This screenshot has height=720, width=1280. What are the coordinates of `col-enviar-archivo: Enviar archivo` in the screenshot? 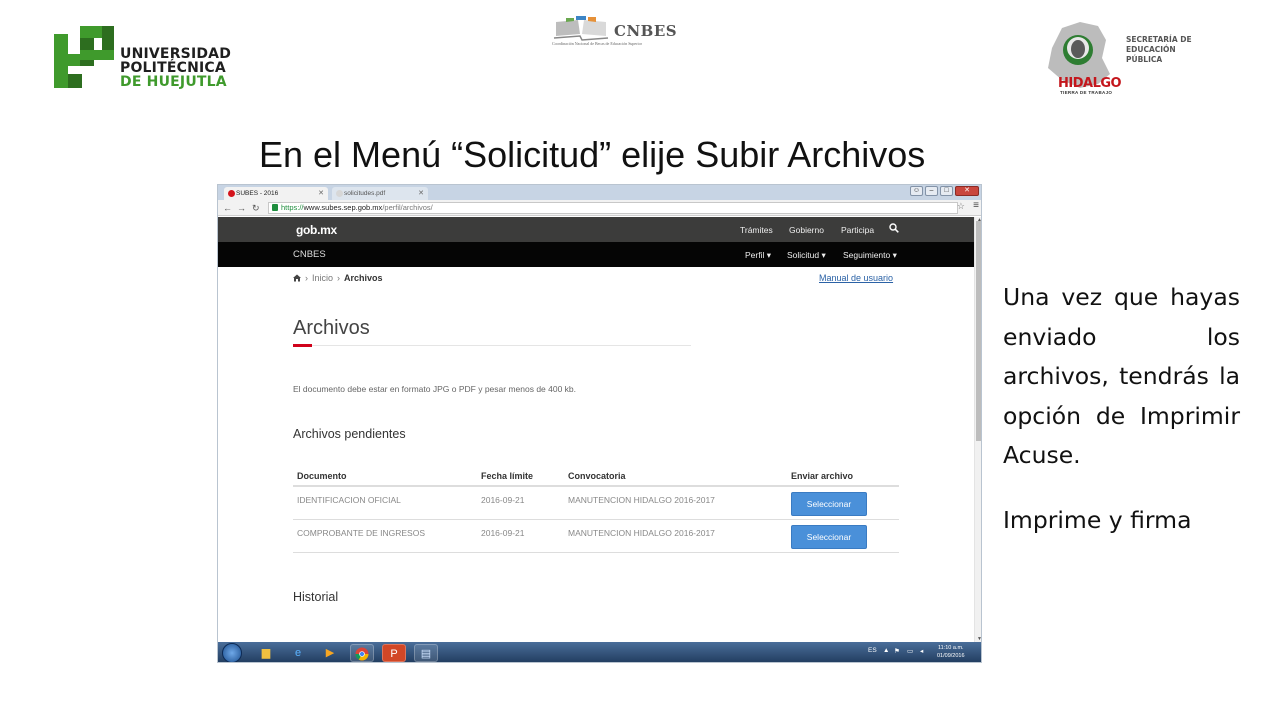 It's located at (822, 476).